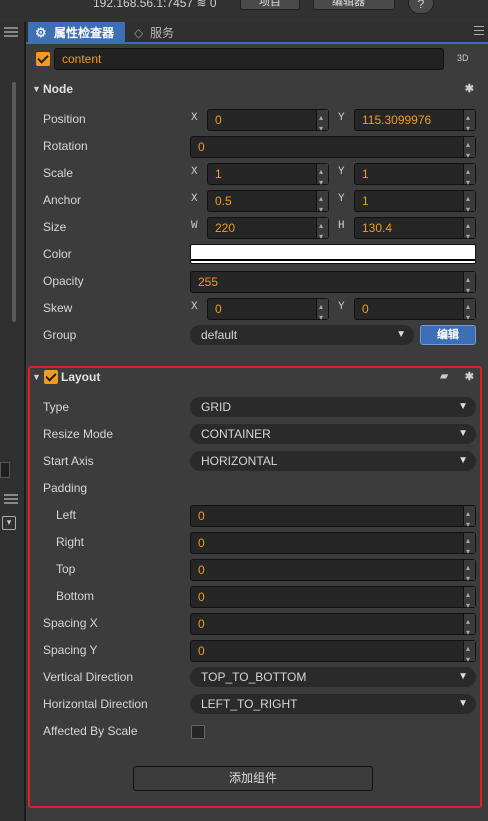  What do you see at coordinates (268, 312) in the screenshot?
I see `skew-x-input: 0` at bounding box center [268, 312].